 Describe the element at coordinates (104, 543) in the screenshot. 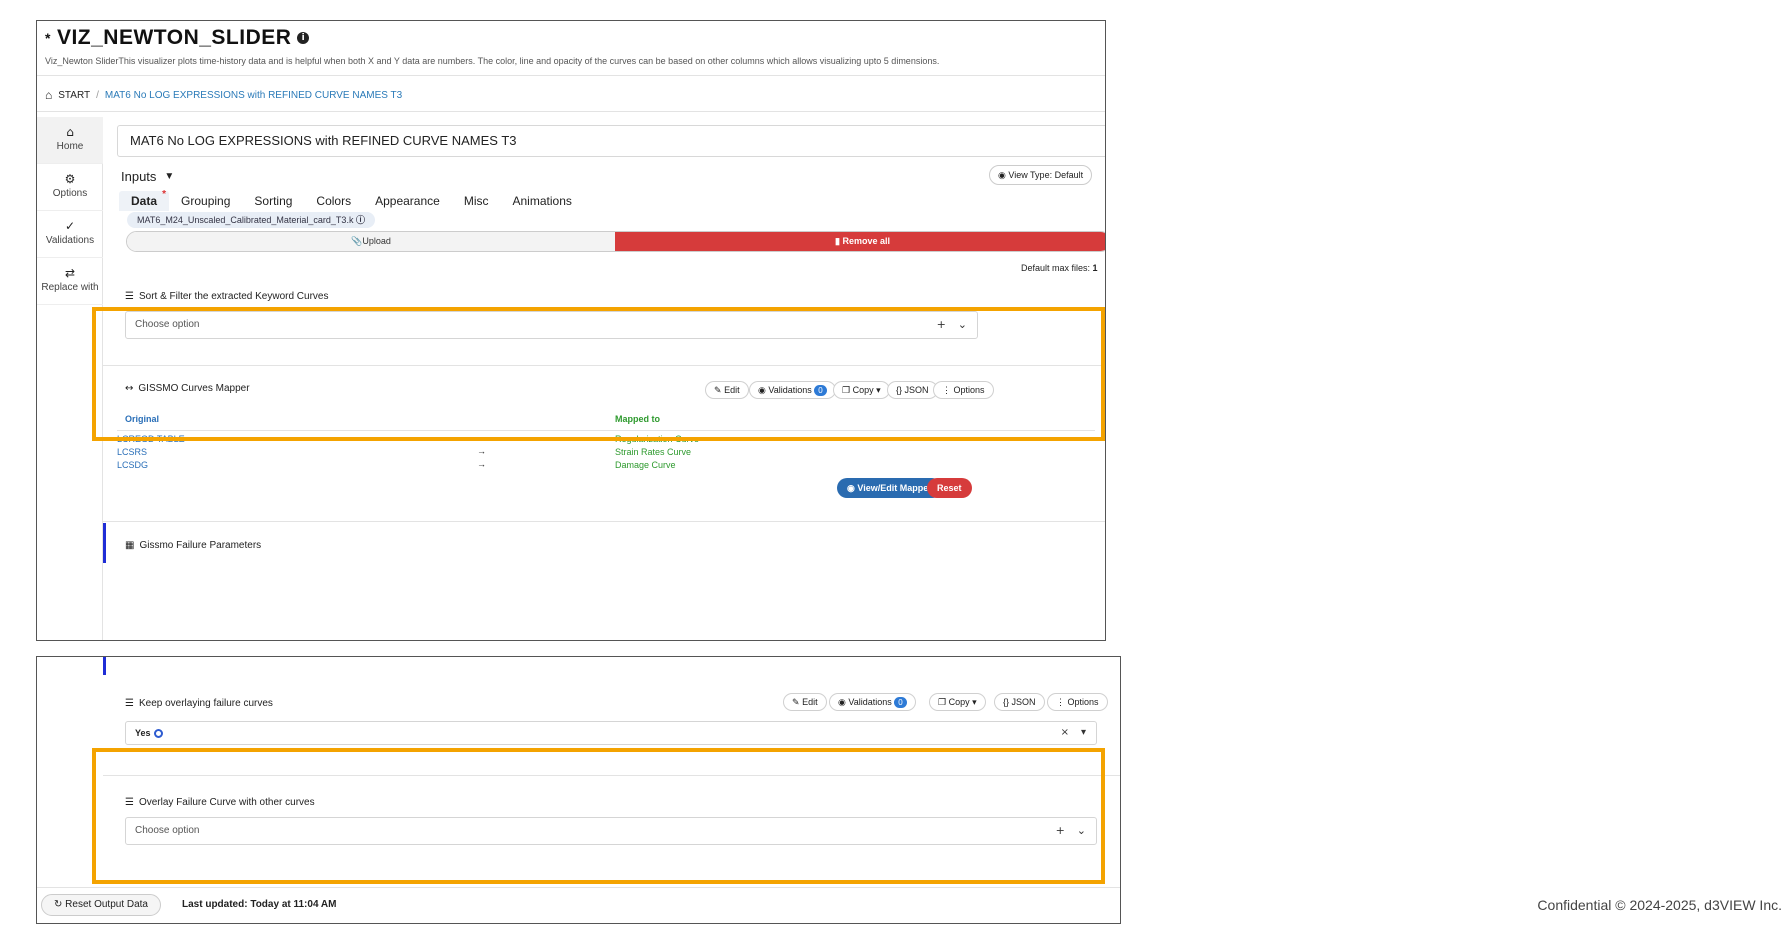

I see `active-section-bar` at that location.